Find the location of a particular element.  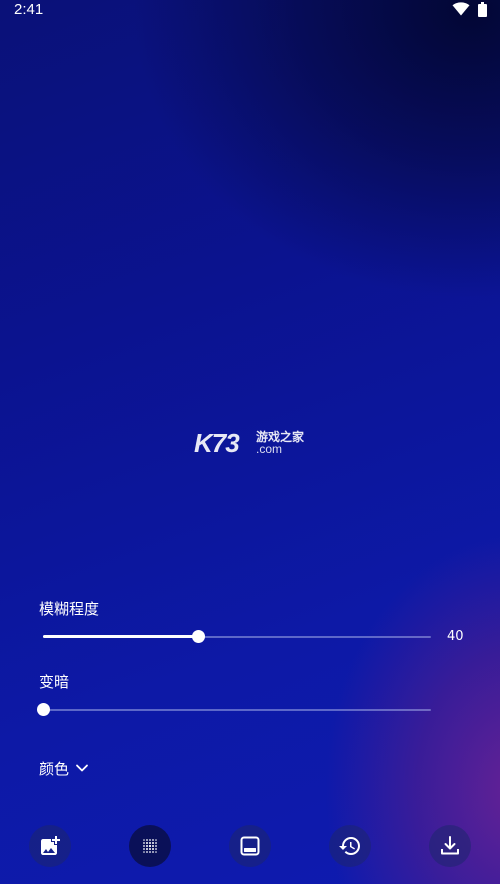

wifi-icon is located at coordinates (461, 9).